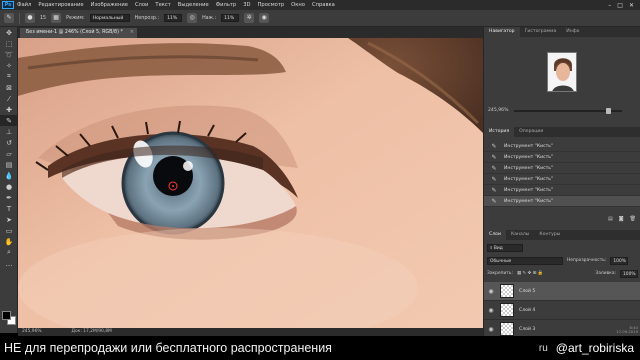 This screenshot has width=640, height=360. I want to click on menu-view: Просмотр, so click(271, 5).